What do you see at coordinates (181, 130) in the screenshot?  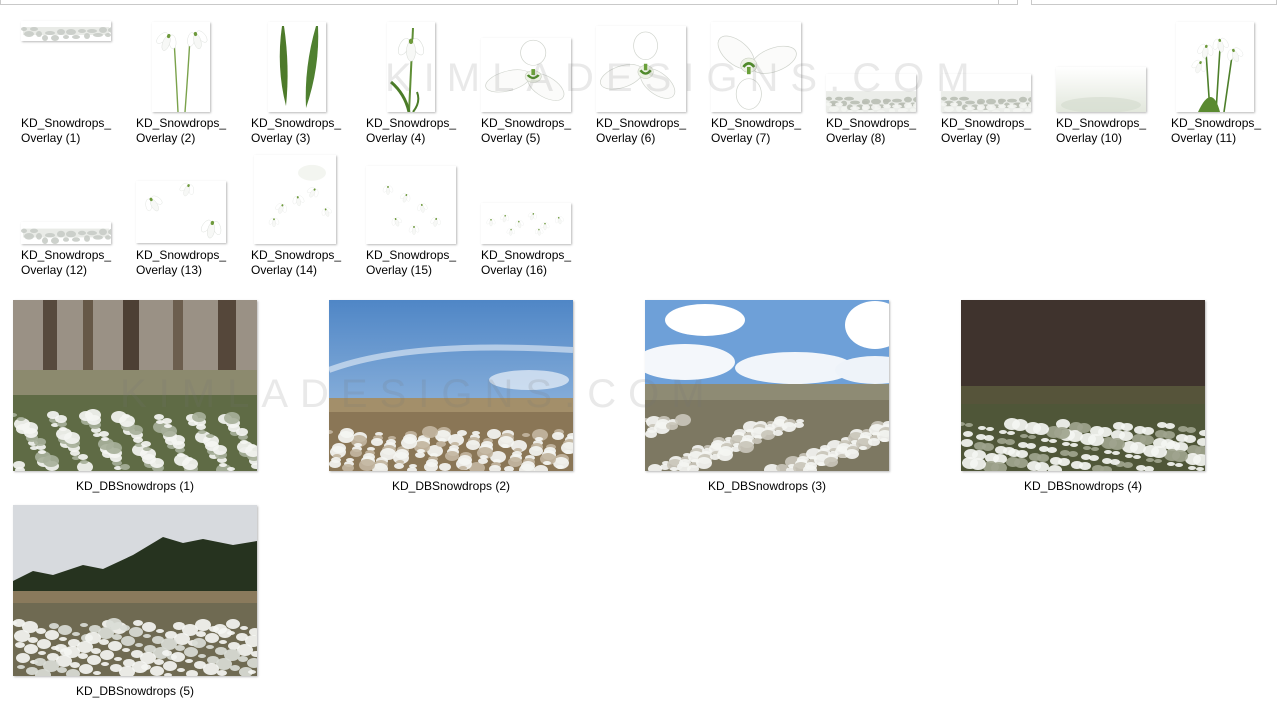 I see `file-name-label: KD_Snowdrops_Overlay (2)` at bounding box center [181, 130].